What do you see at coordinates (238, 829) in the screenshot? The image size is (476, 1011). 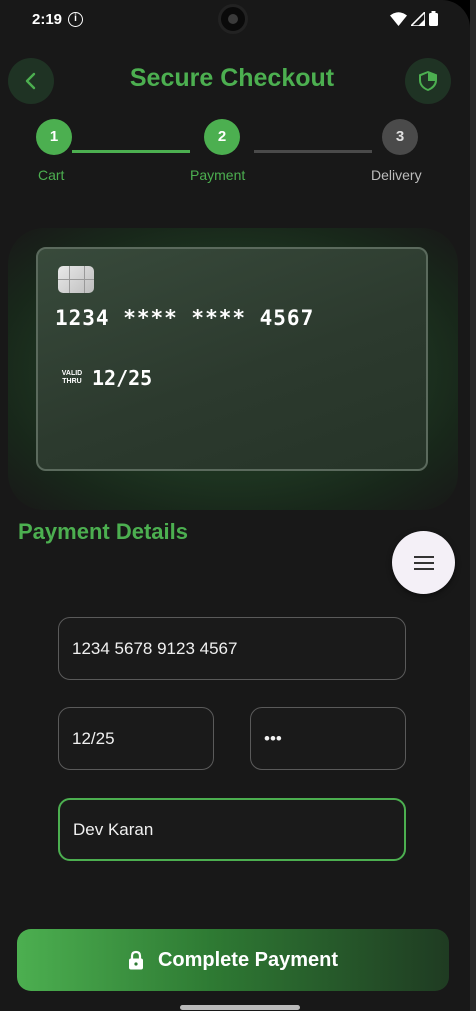 I see `cardholder-name-input` at bounding box center [238, 829].